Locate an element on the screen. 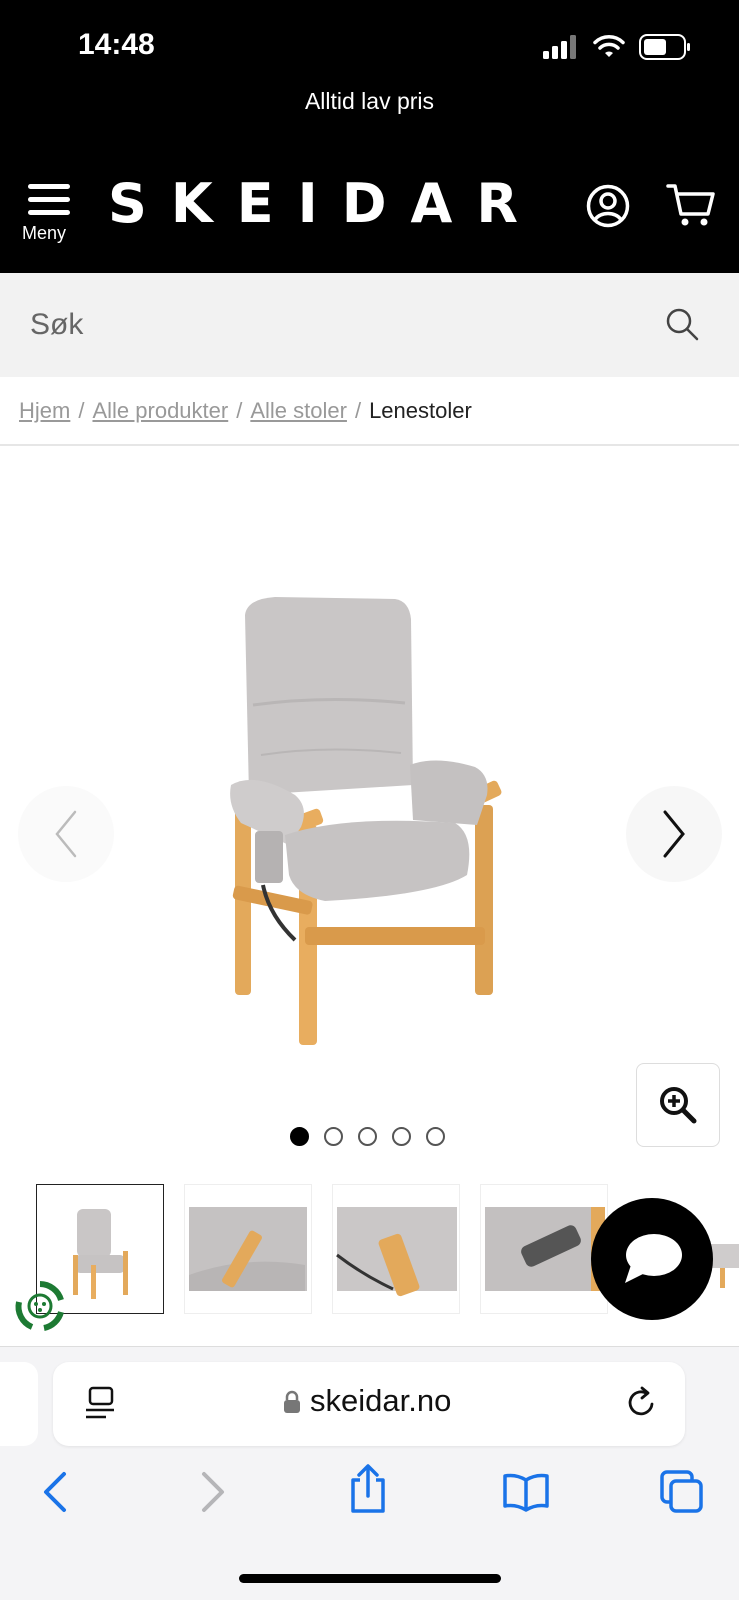  zoom-button is located at coordinates (678, 1105).